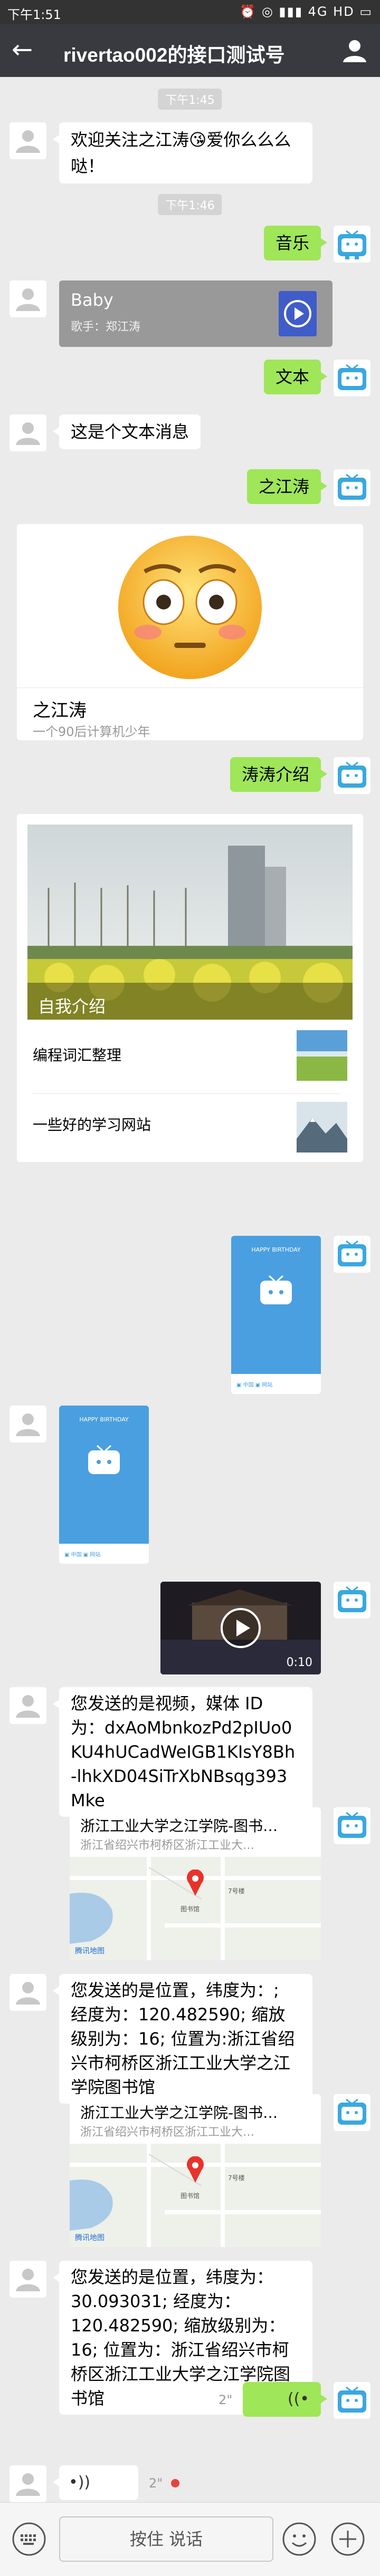  What do you see at coordinates (95, 2482) in the screenshot?
I see `voice-message: •))` at bounding box center [95, 2482].